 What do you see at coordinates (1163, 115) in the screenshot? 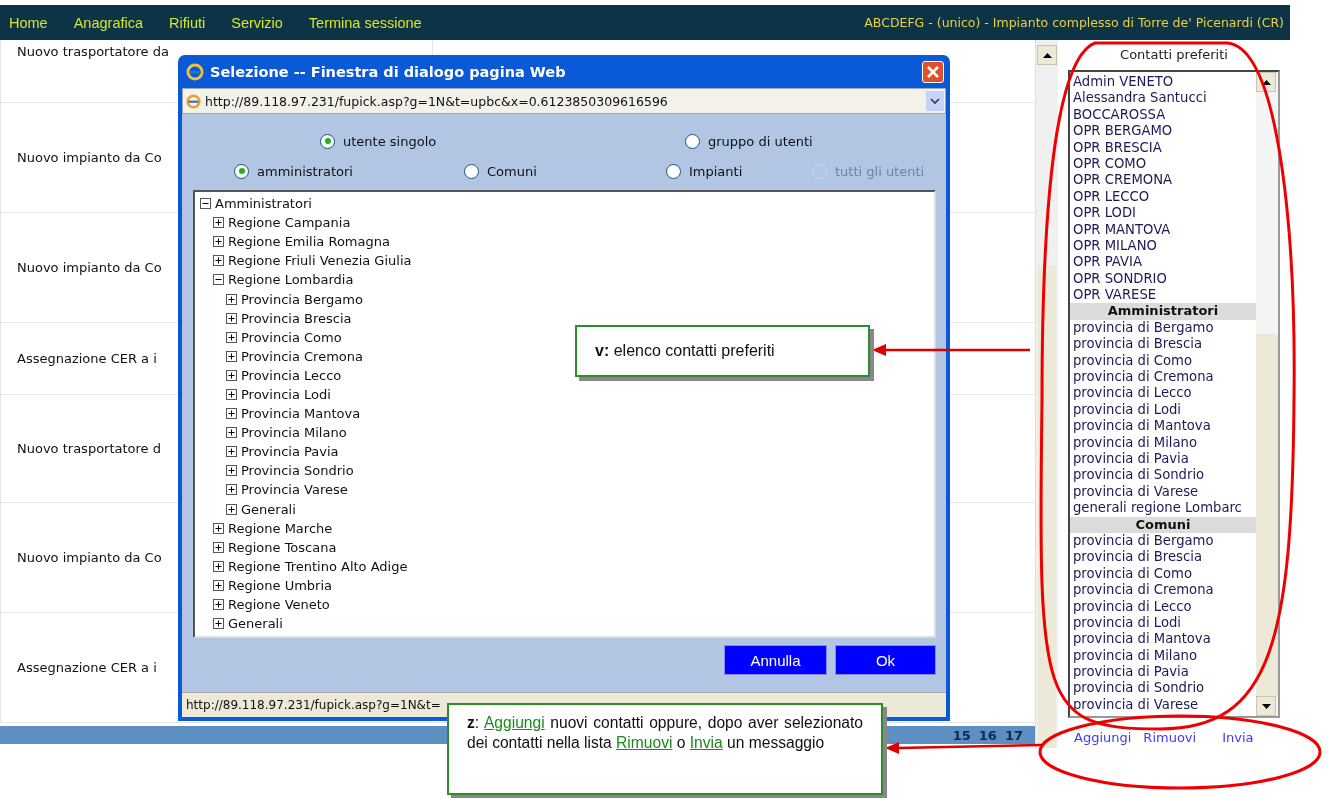
I see `list-item: BOCCAROSSA` at bounding box center [1163, 115].